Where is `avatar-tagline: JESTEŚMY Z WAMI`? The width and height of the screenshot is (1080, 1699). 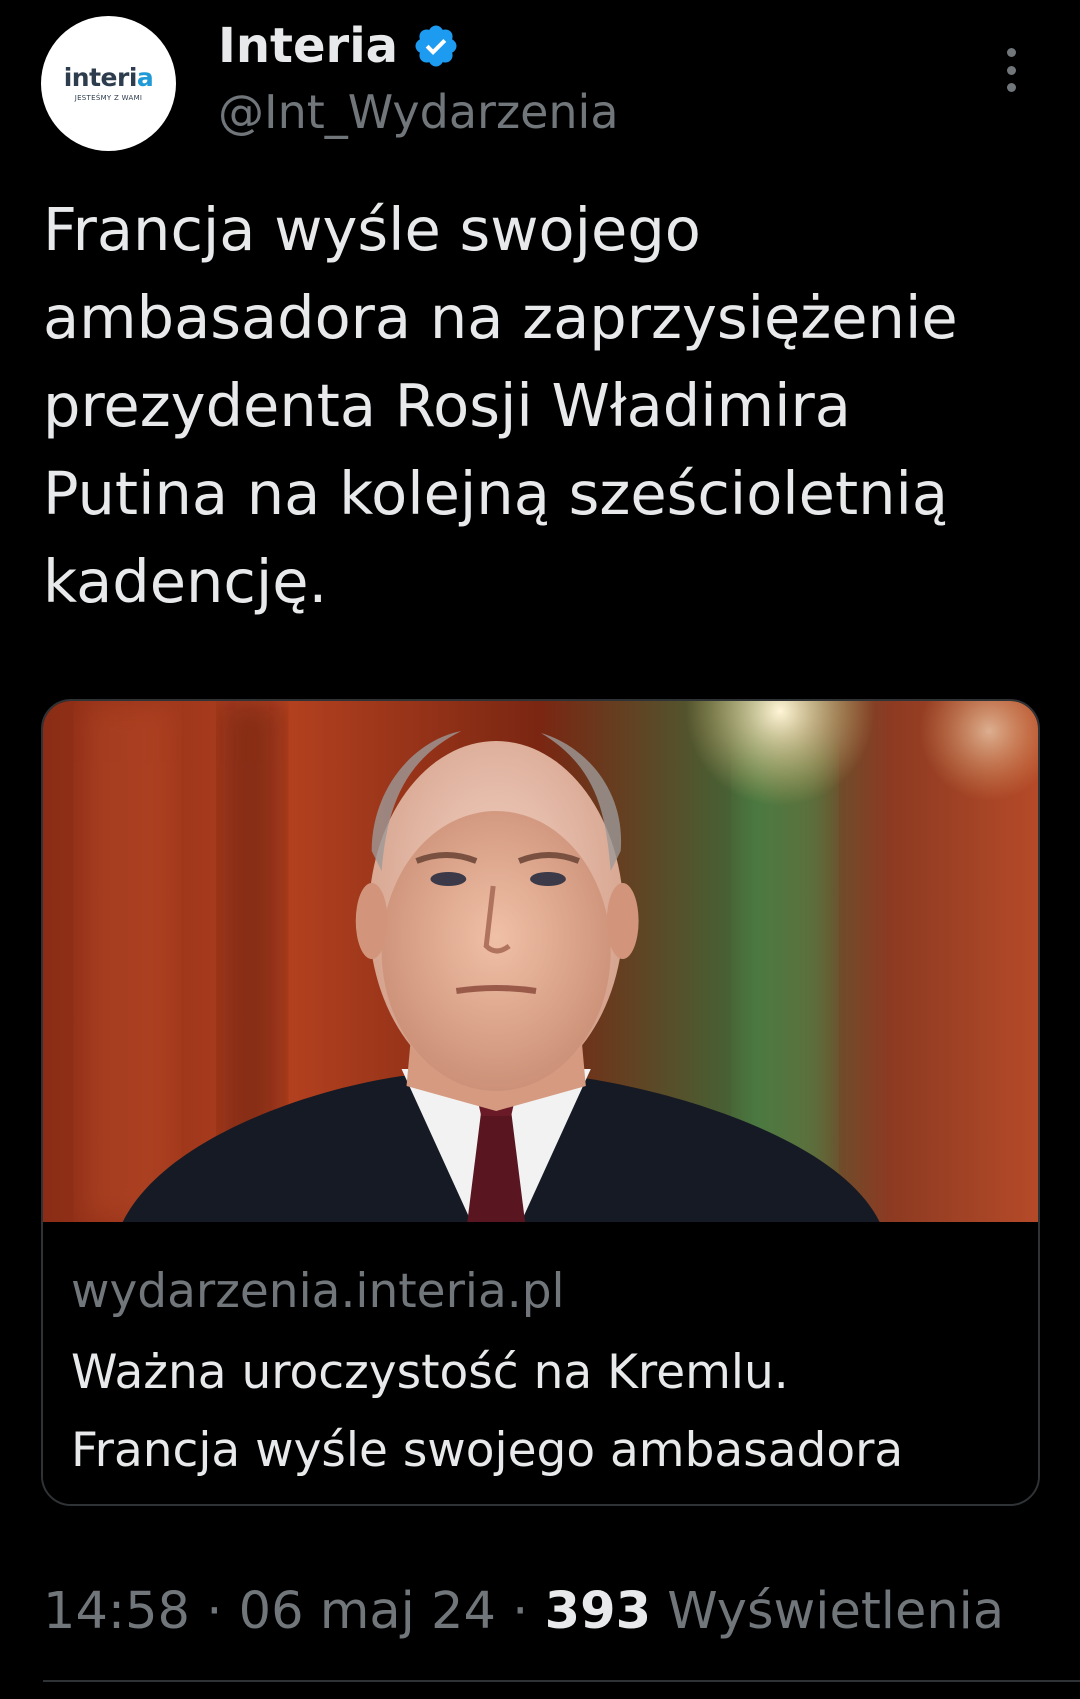
avatar-tagline: JESTEŚMY Z WAMI is located at coordinates (108, 98).